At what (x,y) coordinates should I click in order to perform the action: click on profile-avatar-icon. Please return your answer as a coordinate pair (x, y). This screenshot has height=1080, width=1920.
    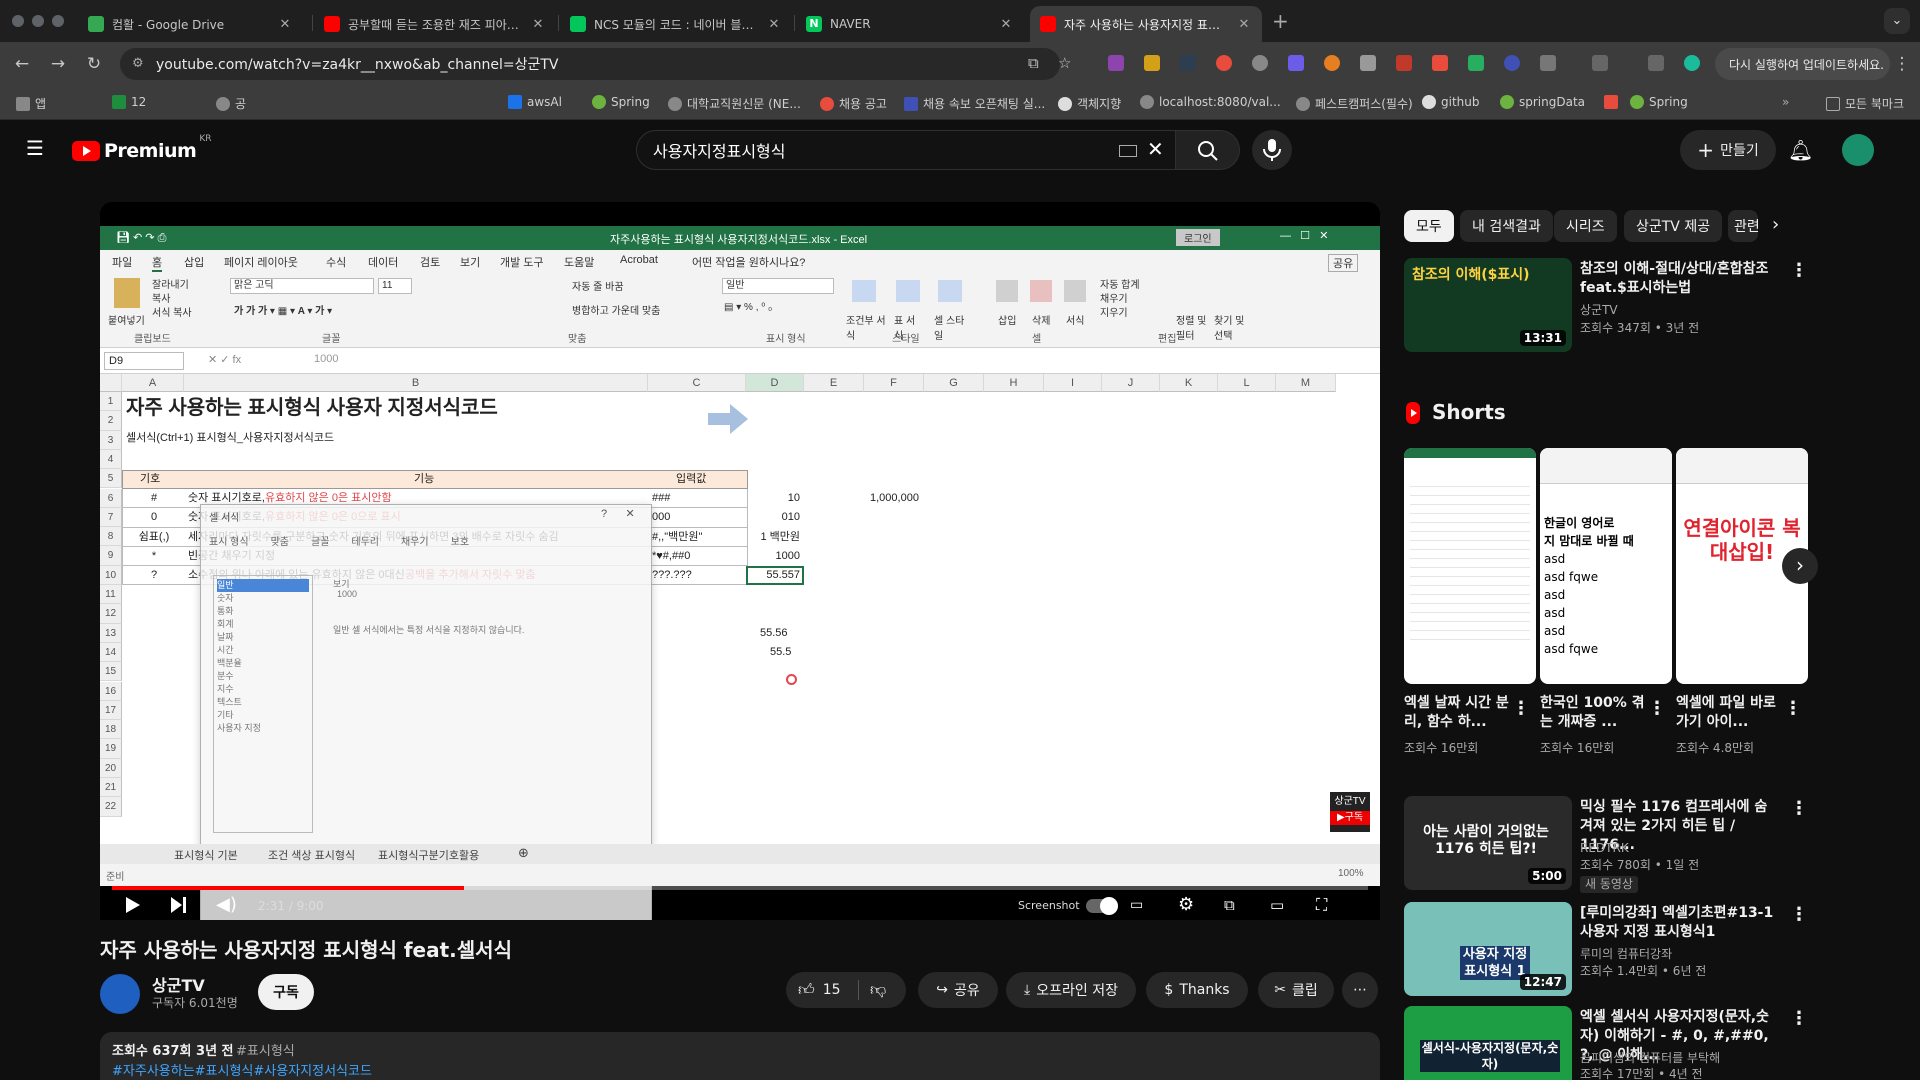
    Looking at the image, I should click on (1692, 63).